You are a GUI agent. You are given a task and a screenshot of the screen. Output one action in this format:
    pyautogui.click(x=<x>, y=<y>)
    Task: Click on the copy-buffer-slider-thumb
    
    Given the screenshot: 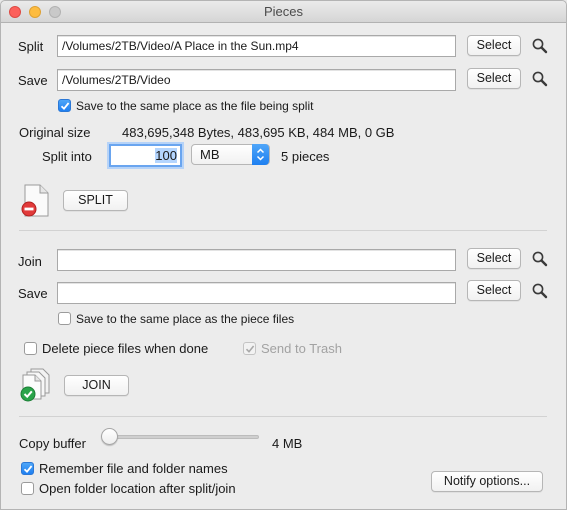 What is the action you would take?
    pyautogui.click(x=109, y=436)
    